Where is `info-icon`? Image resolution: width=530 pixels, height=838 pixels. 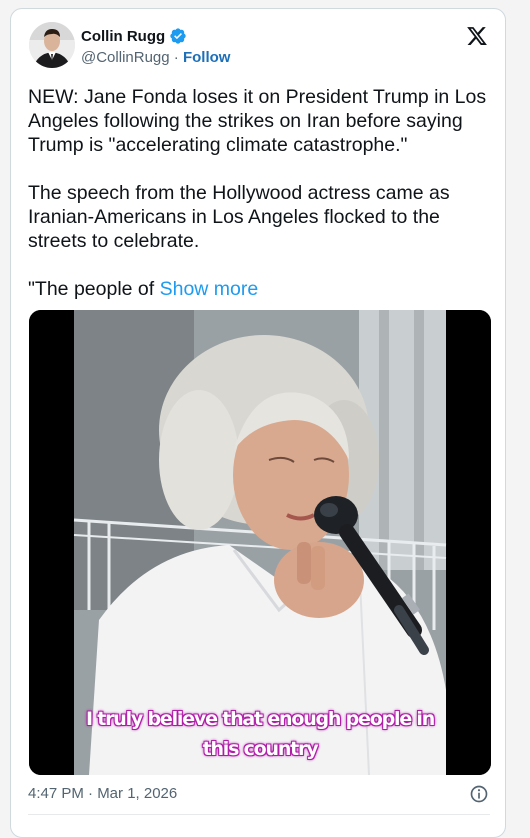 info-icon is located at coordinates (479, 794).